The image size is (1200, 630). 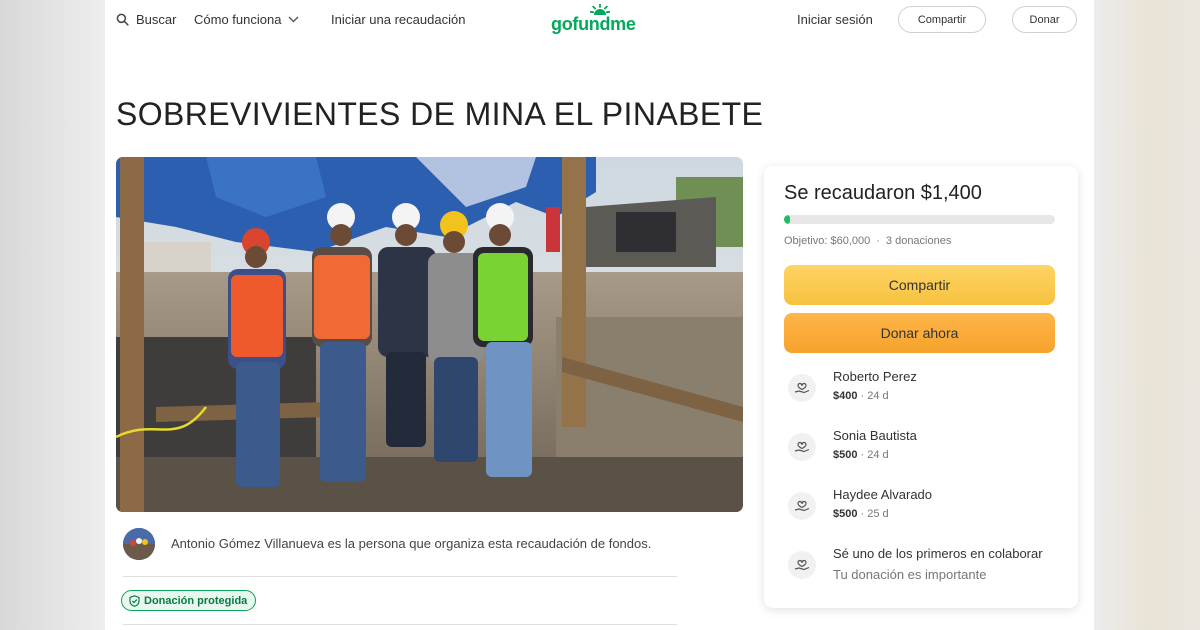 What do you see at coordinates (929, 450) in the screenshot?
I see `donor-item: Sonia Bautista $500 · 24 d` at bounding box center [929, 450].